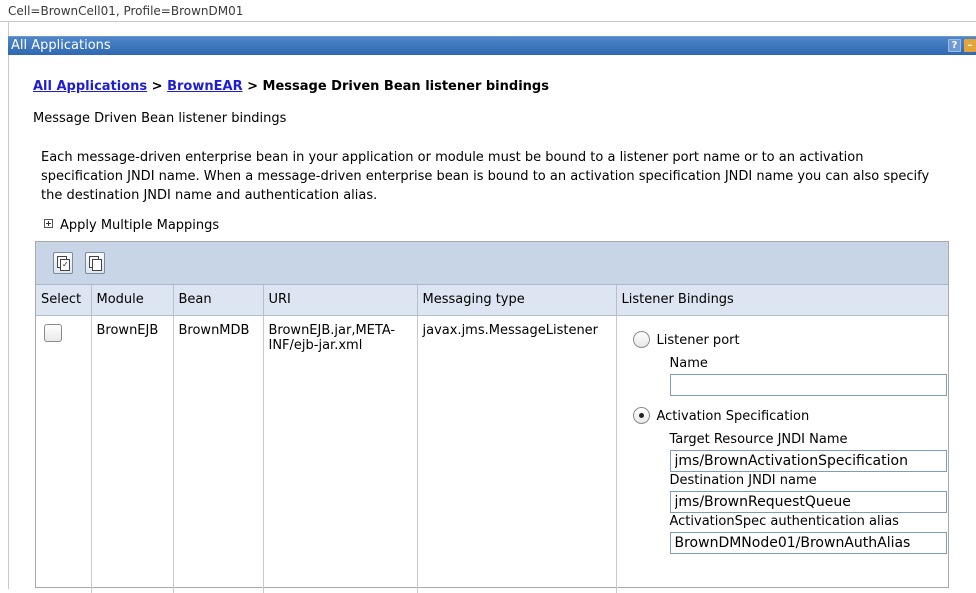  What do you see at coordinates (64, 300) in the screenshot?
I see `column-header-select: Select` at bounding box center [64, 300].